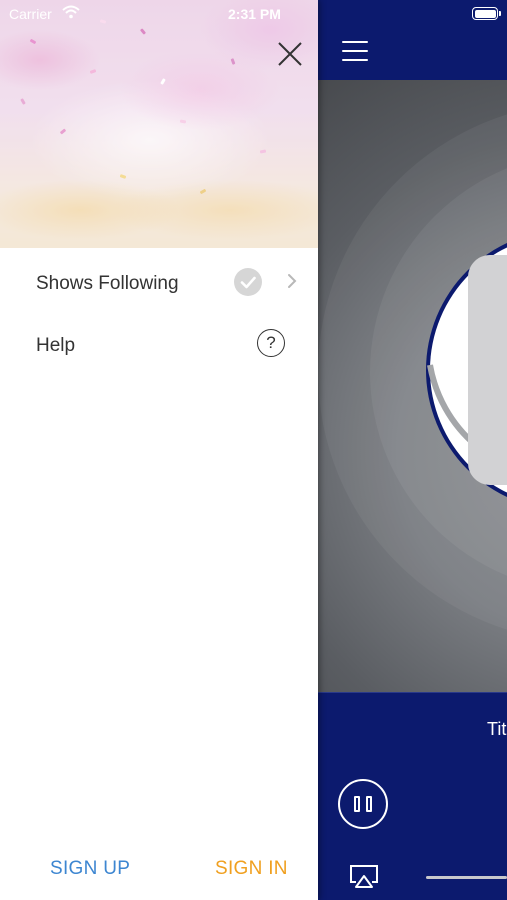 The image size is (507, 900). Describe the element at coordinates (290, 54) in the screenshot. I see `close-icon` at that location.